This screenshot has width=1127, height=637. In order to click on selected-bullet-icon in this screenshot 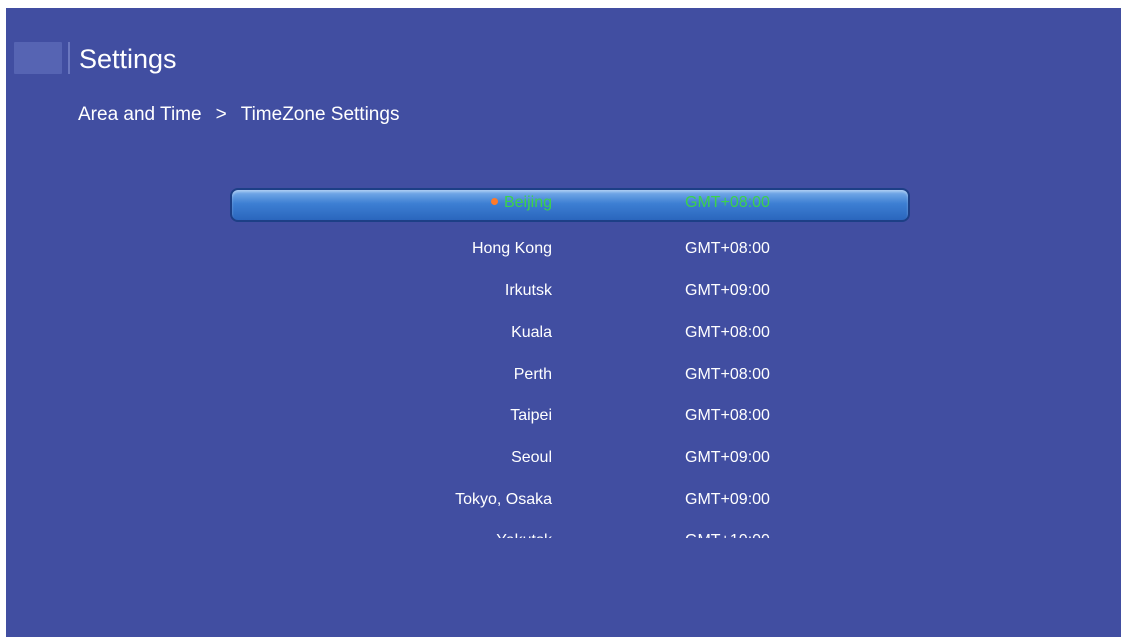, I will do `click(494, 201)`.